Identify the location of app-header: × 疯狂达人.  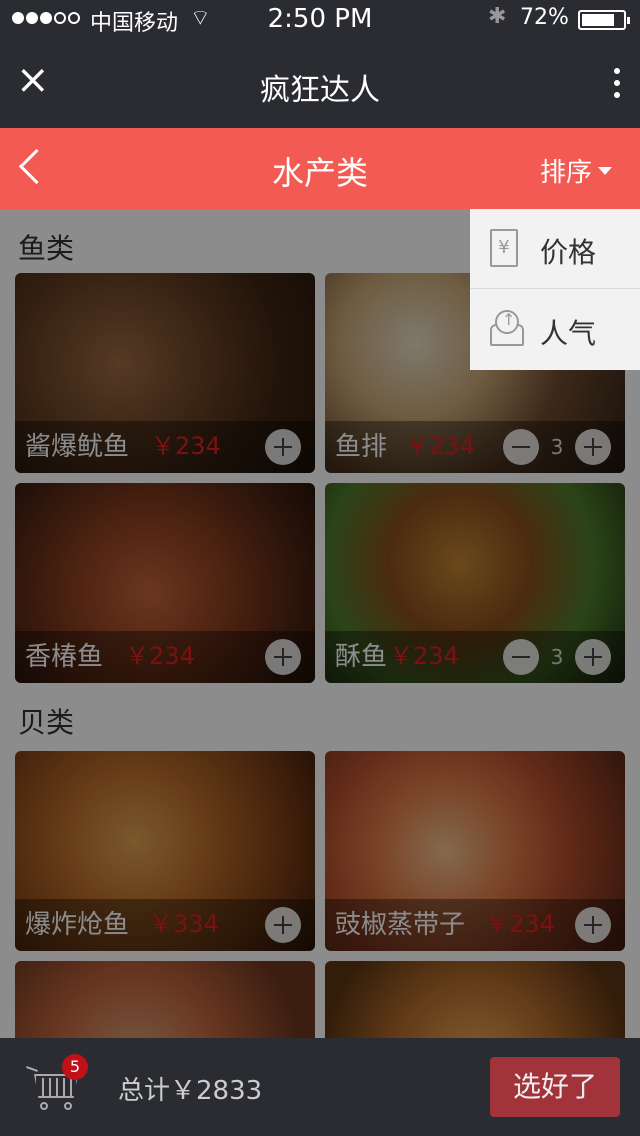
(320, 84).